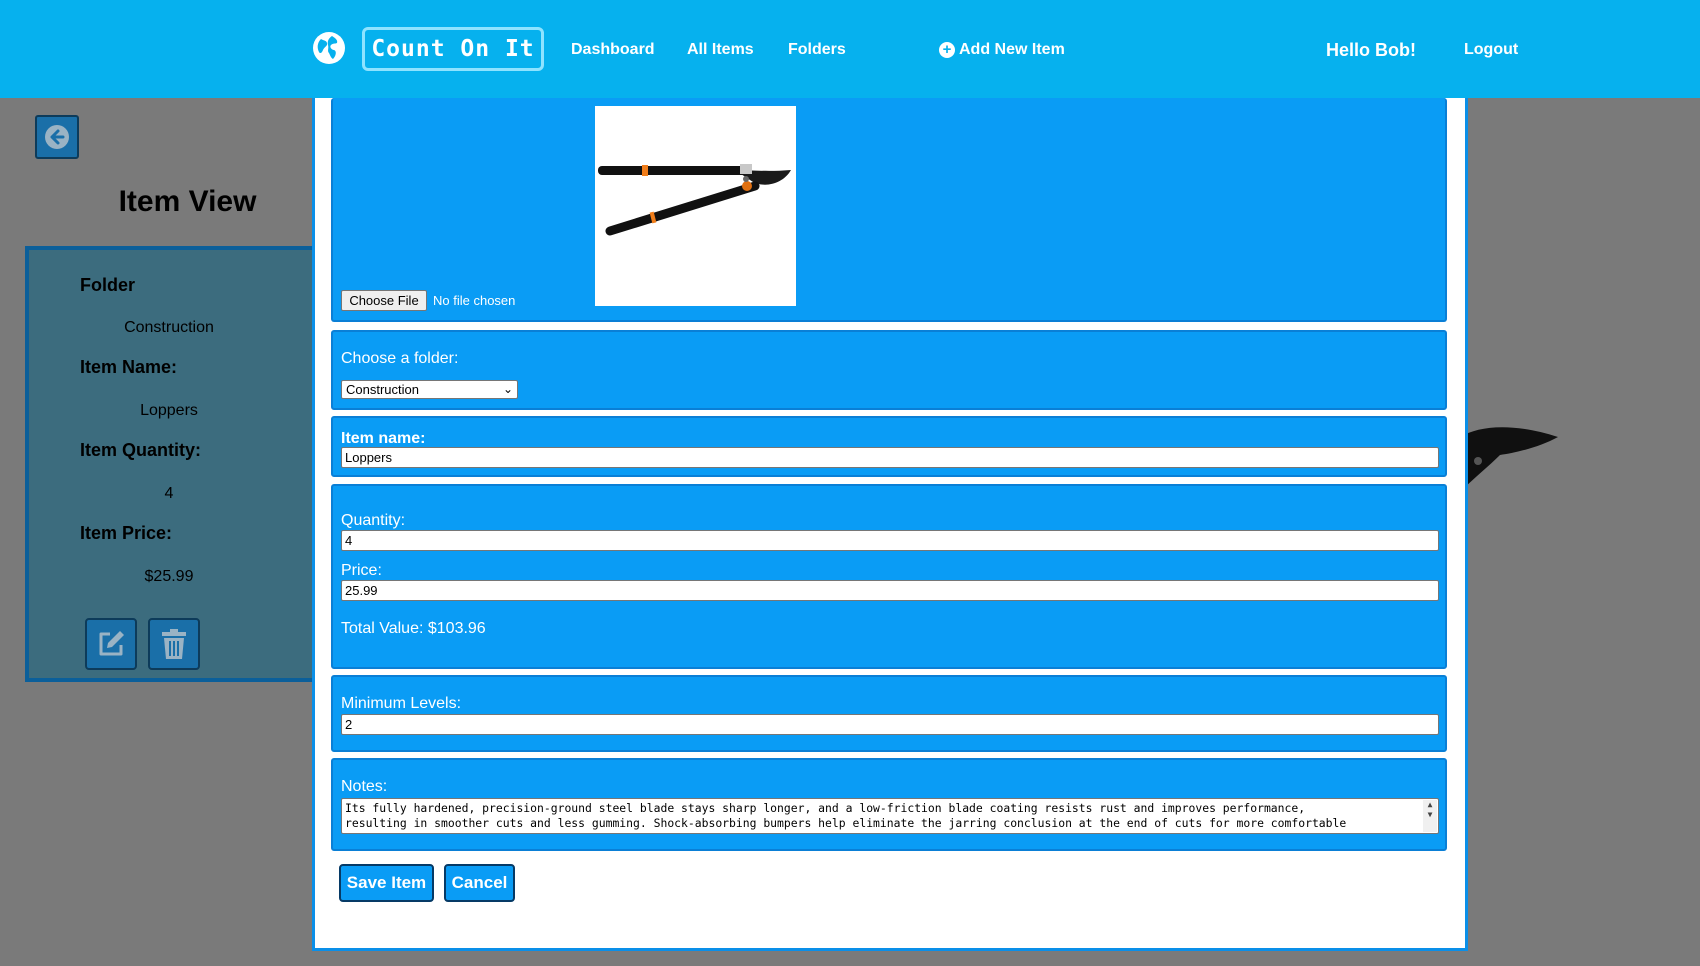  What do you see at coordinates (141, 450) in the screenshot?
I see `field-label-item-quantity: Item Quantity:` at bounding box center [141, 450].